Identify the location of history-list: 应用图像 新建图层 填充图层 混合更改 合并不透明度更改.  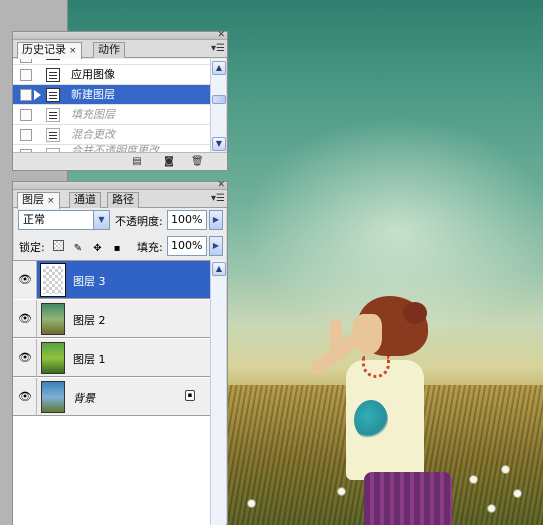
(112, 106).